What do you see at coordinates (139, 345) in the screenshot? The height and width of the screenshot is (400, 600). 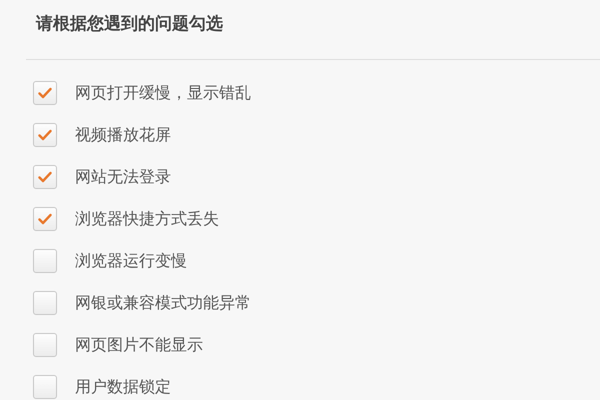 I see `option-label: 网页图片不能显示` at bounding box center [139, 345].